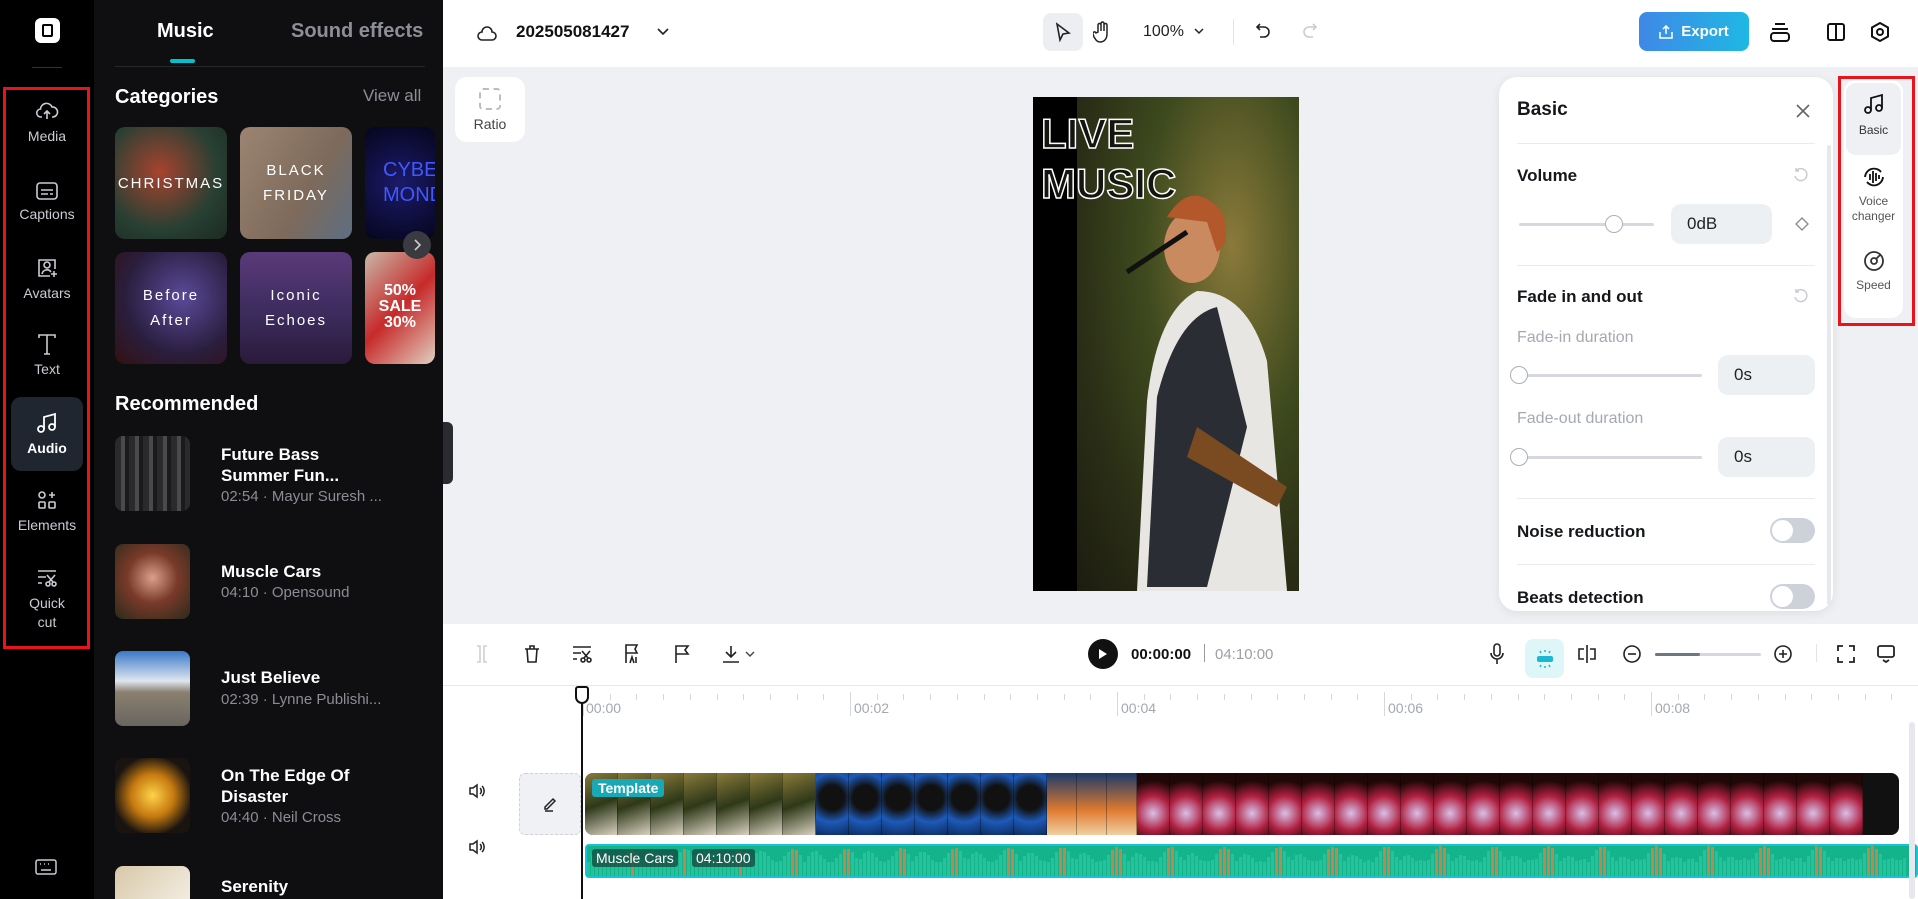 The image size is (1918, 899). Describe the element at coordinates (1829, 375) in the screenshot. I see `scrollbar` at that location.